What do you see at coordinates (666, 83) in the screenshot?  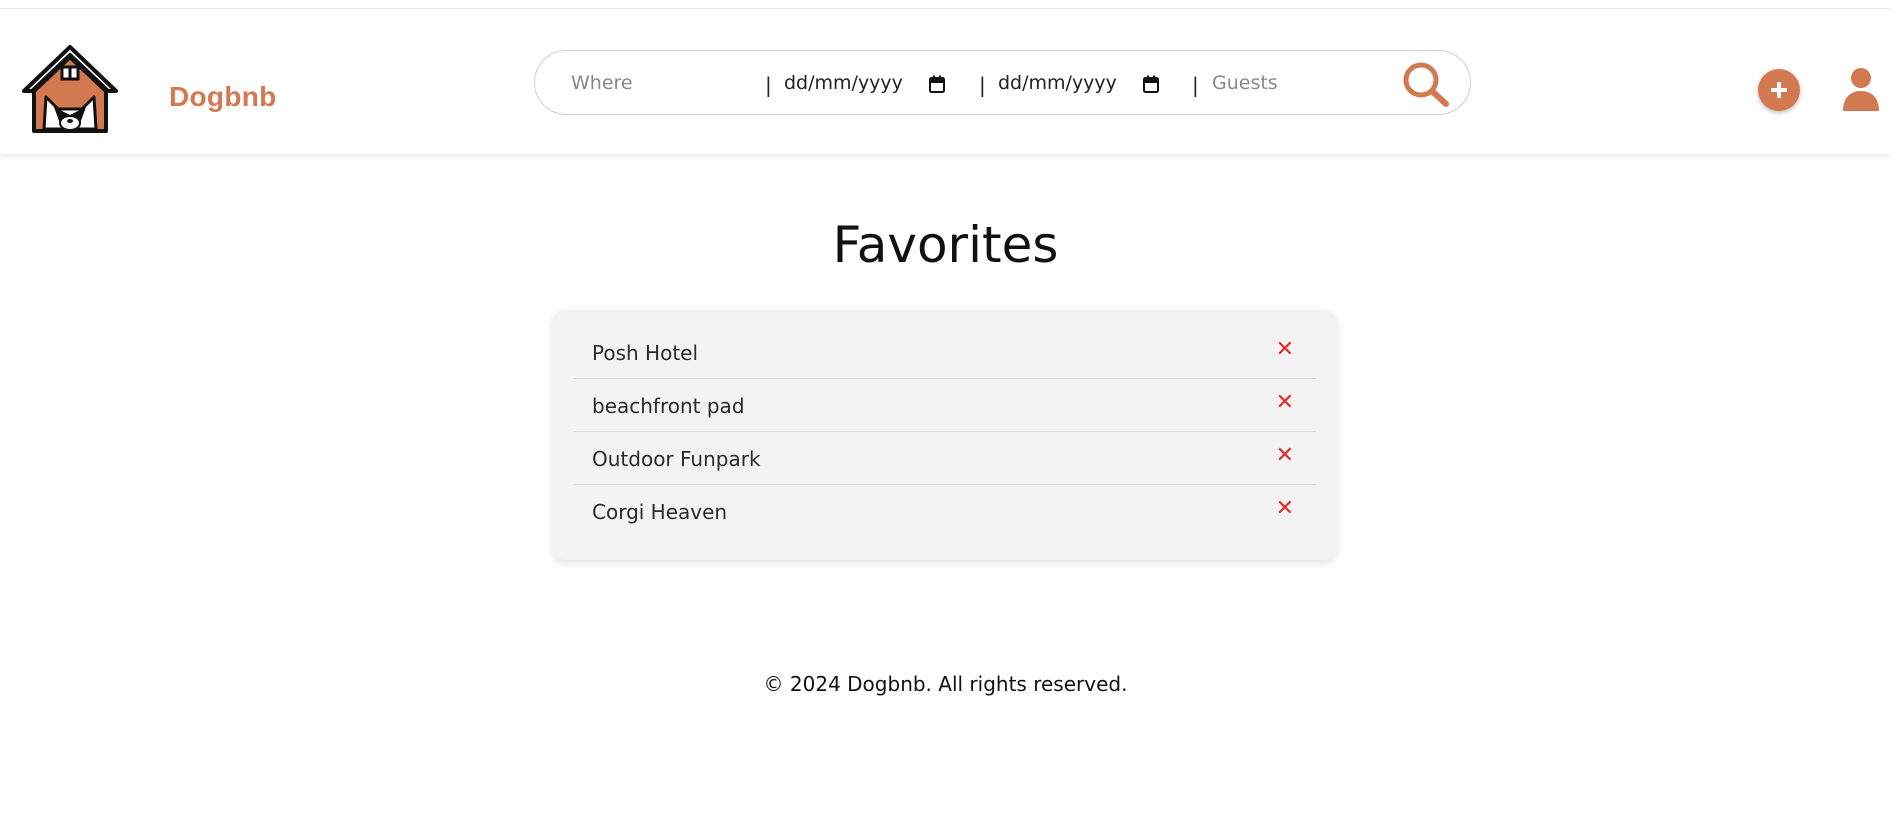 I see `where-input: Where` at bounding box center [666, 83].